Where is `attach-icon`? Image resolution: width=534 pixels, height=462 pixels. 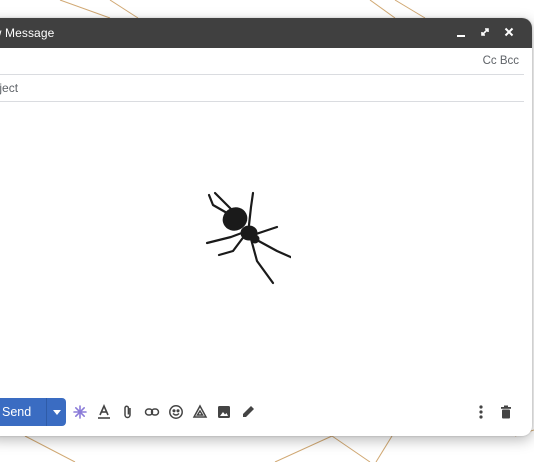
attach-icon is located at coordinates (128, 412).